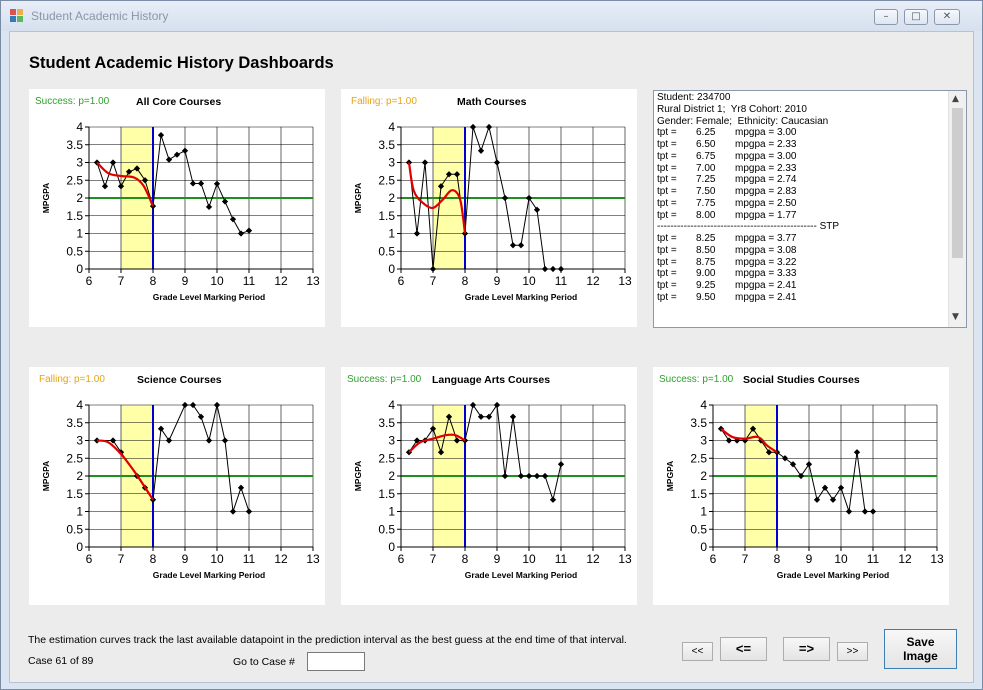 Image resolution: width=983 pixels, height=690 pixels. I want to click on info-tpt: 8.25, so click(706, 238).